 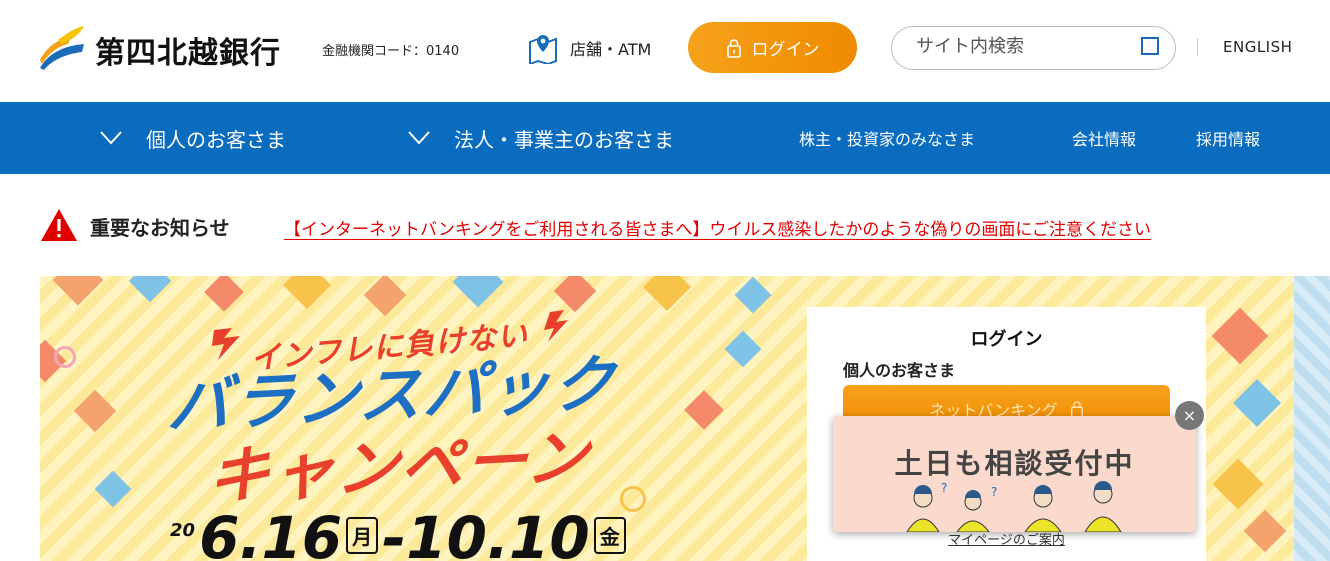 What do you see at coordinates (1026, 46) in the screenshot?
I see `search-input` at bounding box center [1026, 46].